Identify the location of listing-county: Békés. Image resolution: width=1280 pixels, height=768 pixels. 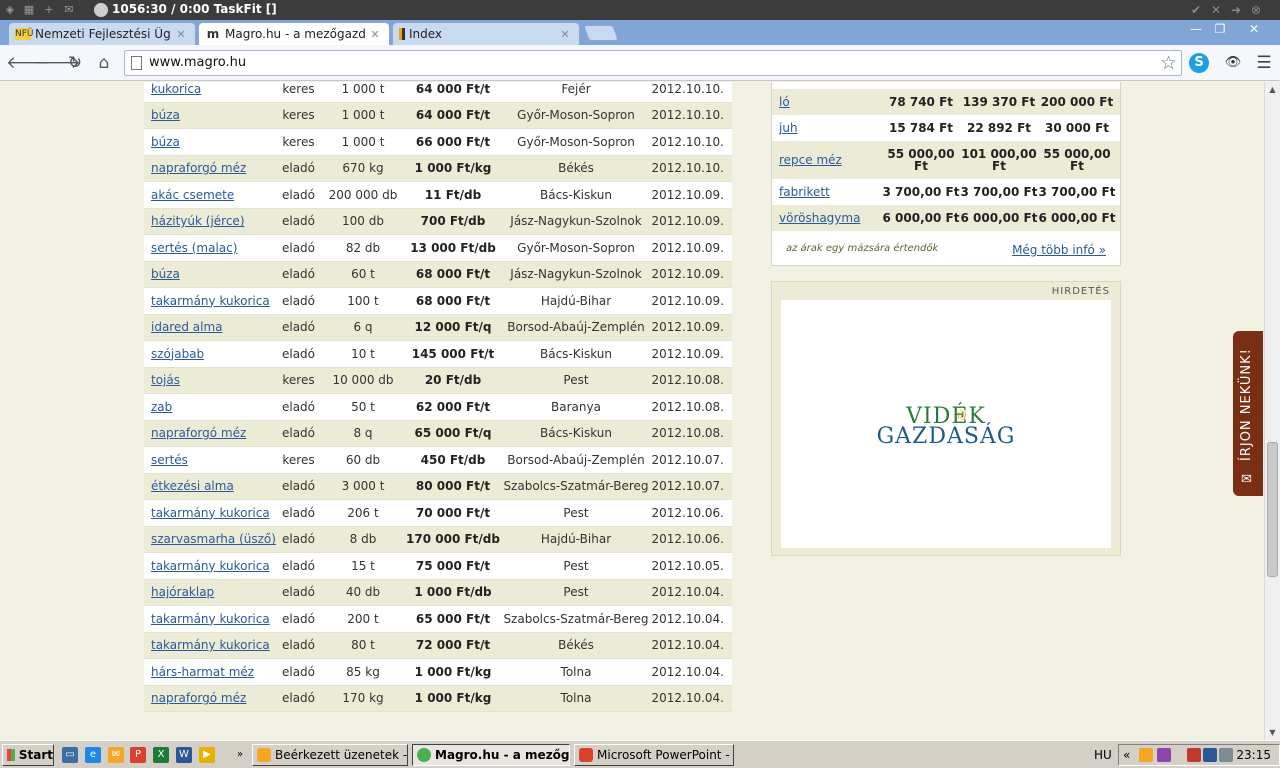
(576, 168).